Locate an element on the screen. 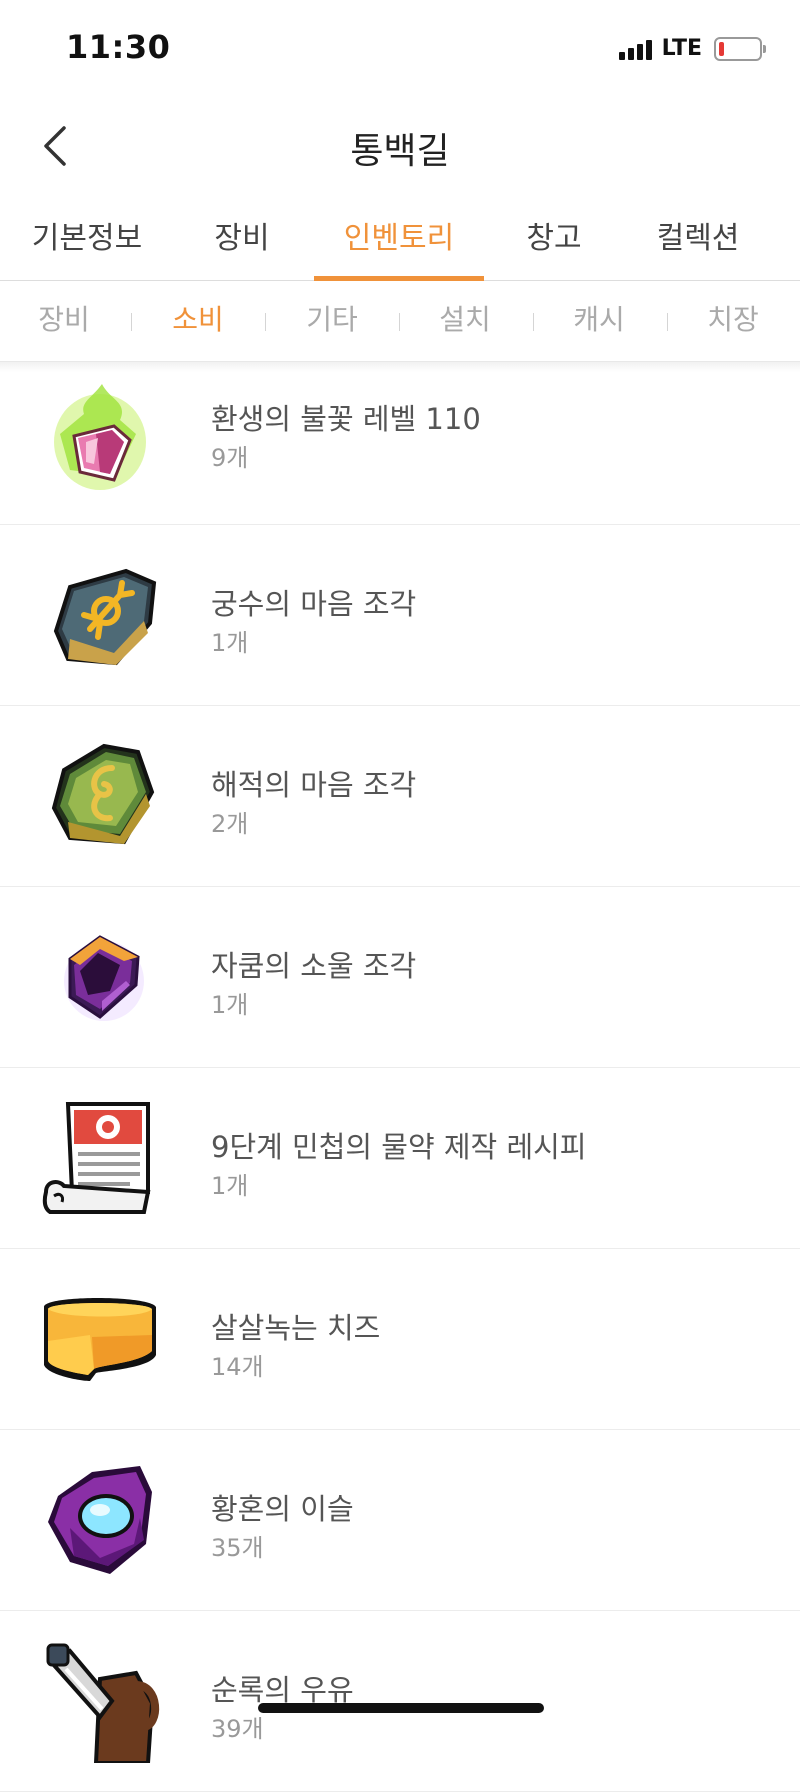 This screenshot has height=1792, width=800. zakum-soul-shard-icon is located at coordinates (104, 978).